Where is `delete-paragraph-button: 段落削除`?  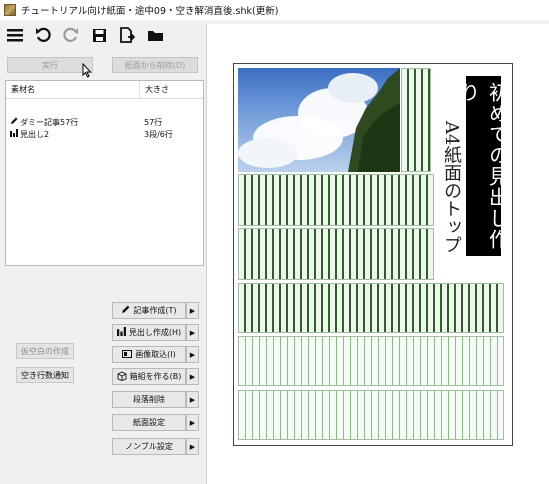 delete-paragraph-button: 段落削除 is located at coordinates (149, 399).